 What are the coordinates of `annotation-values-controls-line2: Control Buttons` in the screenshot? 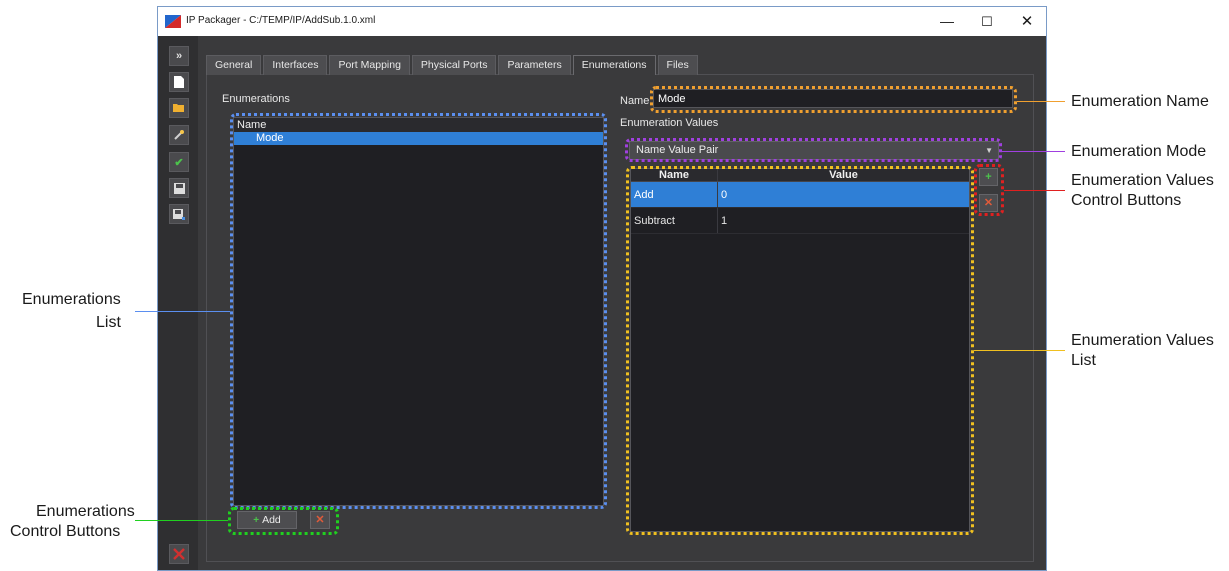 It's located at (1126, 200).